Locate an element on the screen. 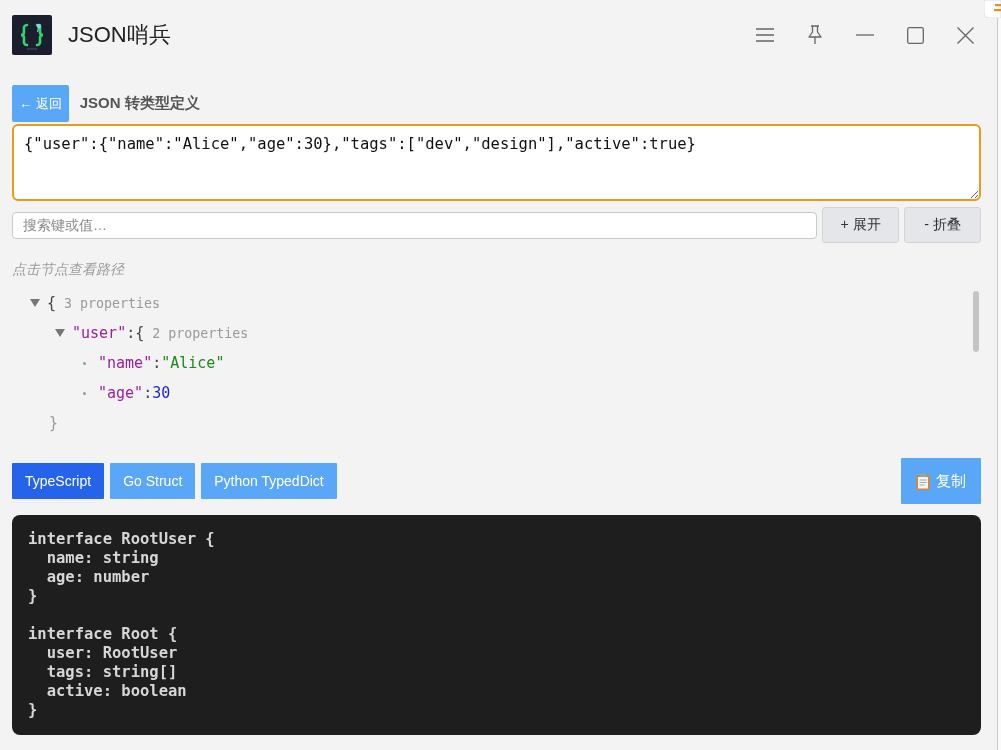 The height and width of the screenshot is (750, 1001). generated-code: interface RootUser { name: string age: number } interface Root { user: RootUser tags: string[] active: boolean } is located at coordinates (122, 625).